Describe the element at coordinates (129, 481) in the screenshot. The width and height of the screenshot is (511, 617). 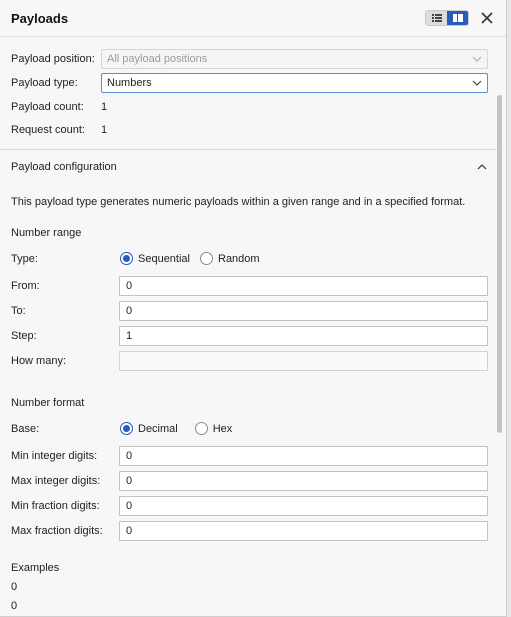
I see `max-integer-value: 0` at that location.